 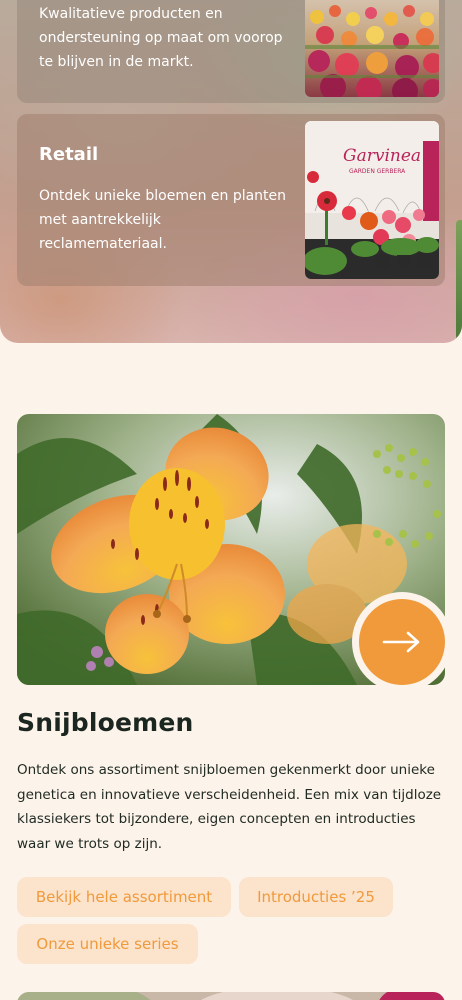 What do you see at coordinates (69, 154) in the screenshot?
I see `card-title: Retail` at bounding box center [69, 154].